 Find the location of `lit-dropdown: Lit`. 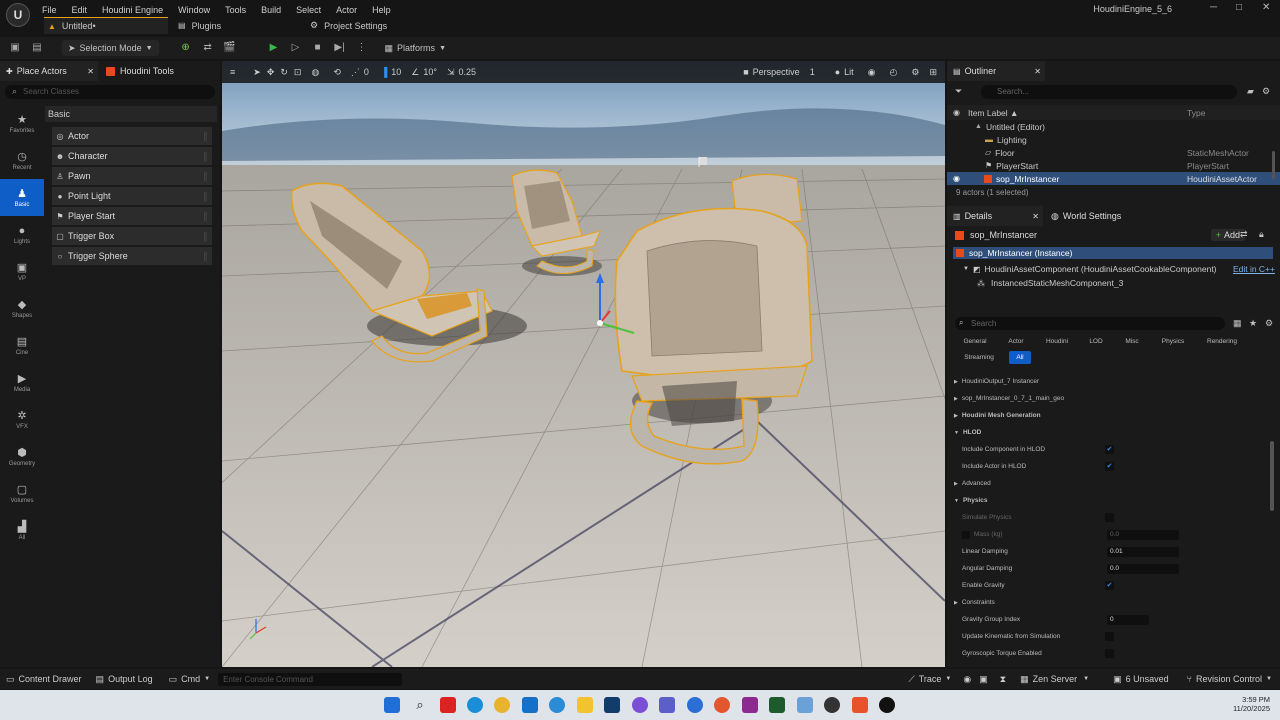

lit-dropdown: Lit is located at coordinates (849, 72).